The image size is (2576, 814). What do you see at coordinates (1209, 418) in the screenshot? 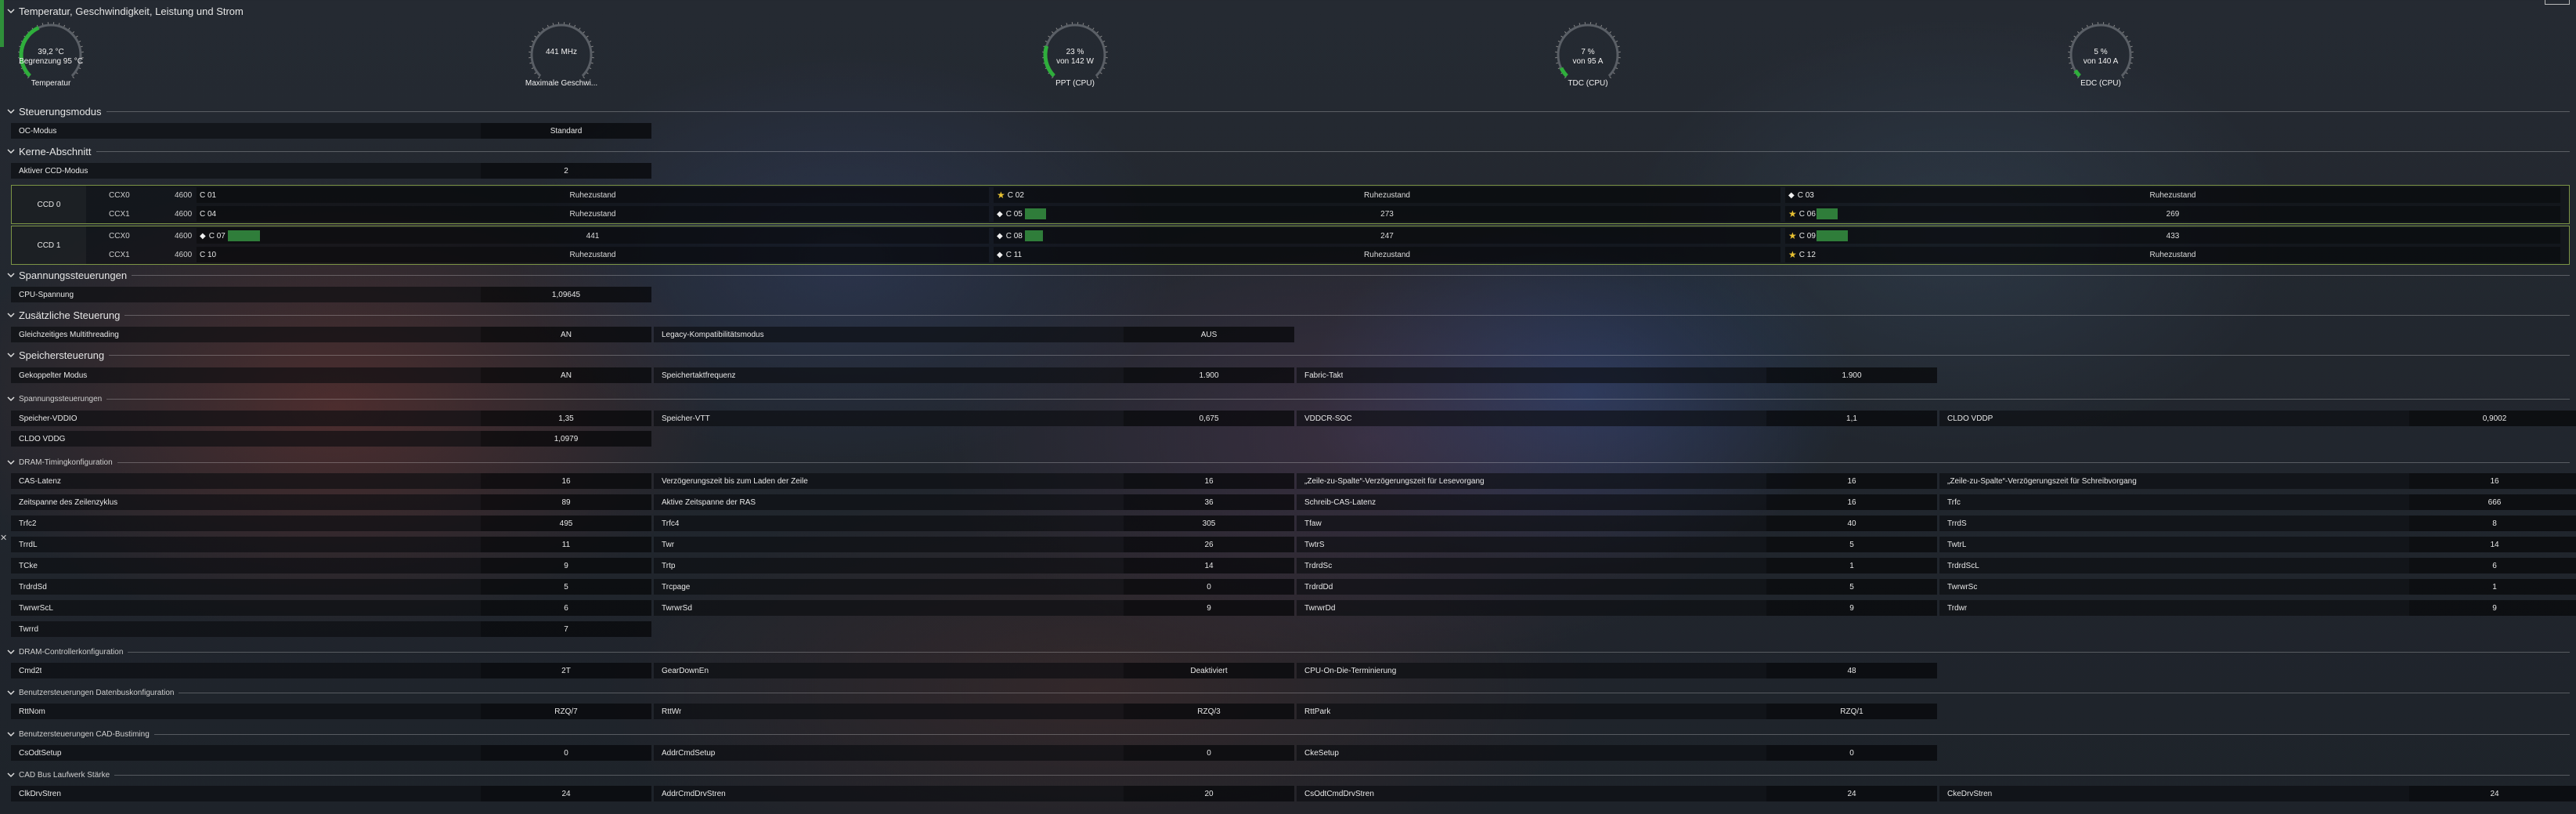
I see `setting-value-field: 0,675` at bounding box center [1209, 418].